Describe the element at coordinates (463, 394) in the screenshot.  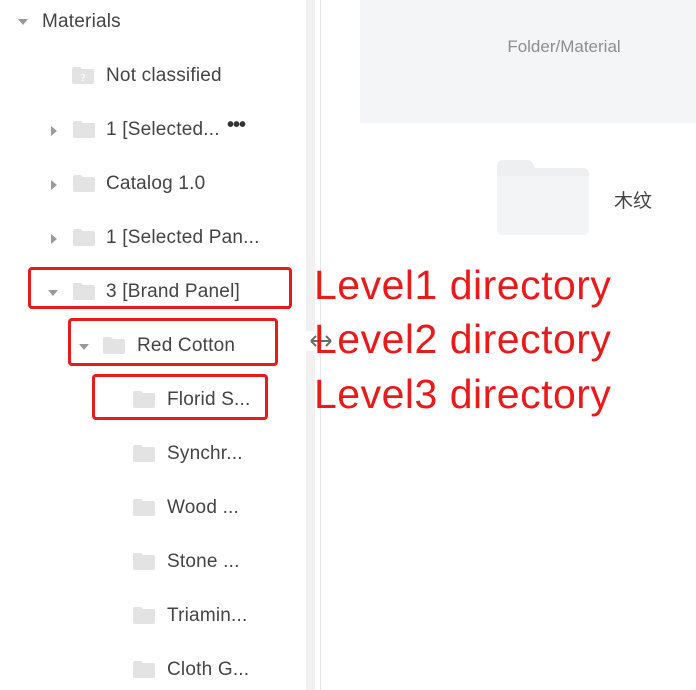
I see `level3-annotation: Level3 directory` at that location.